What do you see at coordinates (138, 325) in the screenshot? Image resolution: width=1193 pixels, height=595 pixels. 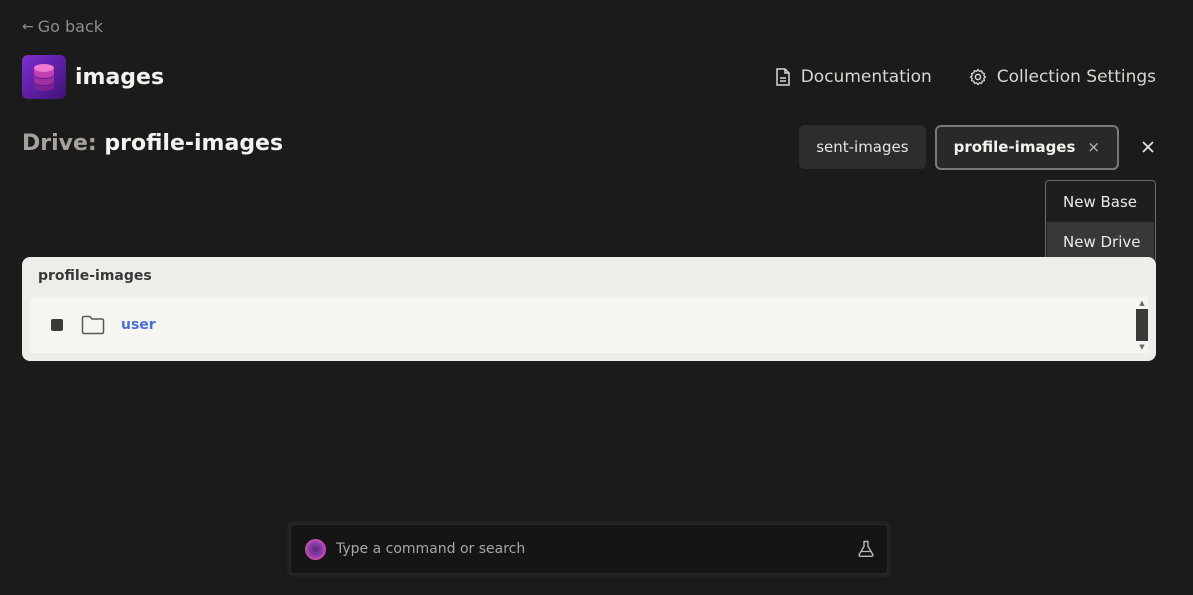 I see `folder-link-user: user` at bounding box center [138, 325].